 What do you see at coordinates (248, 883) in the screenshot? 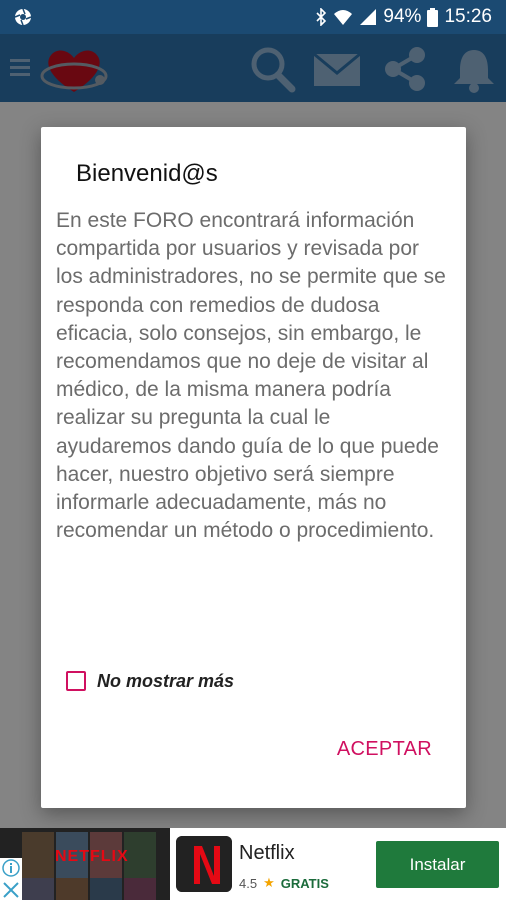
I see `ad-rating: 4.5` at bounding box center [248, 883].